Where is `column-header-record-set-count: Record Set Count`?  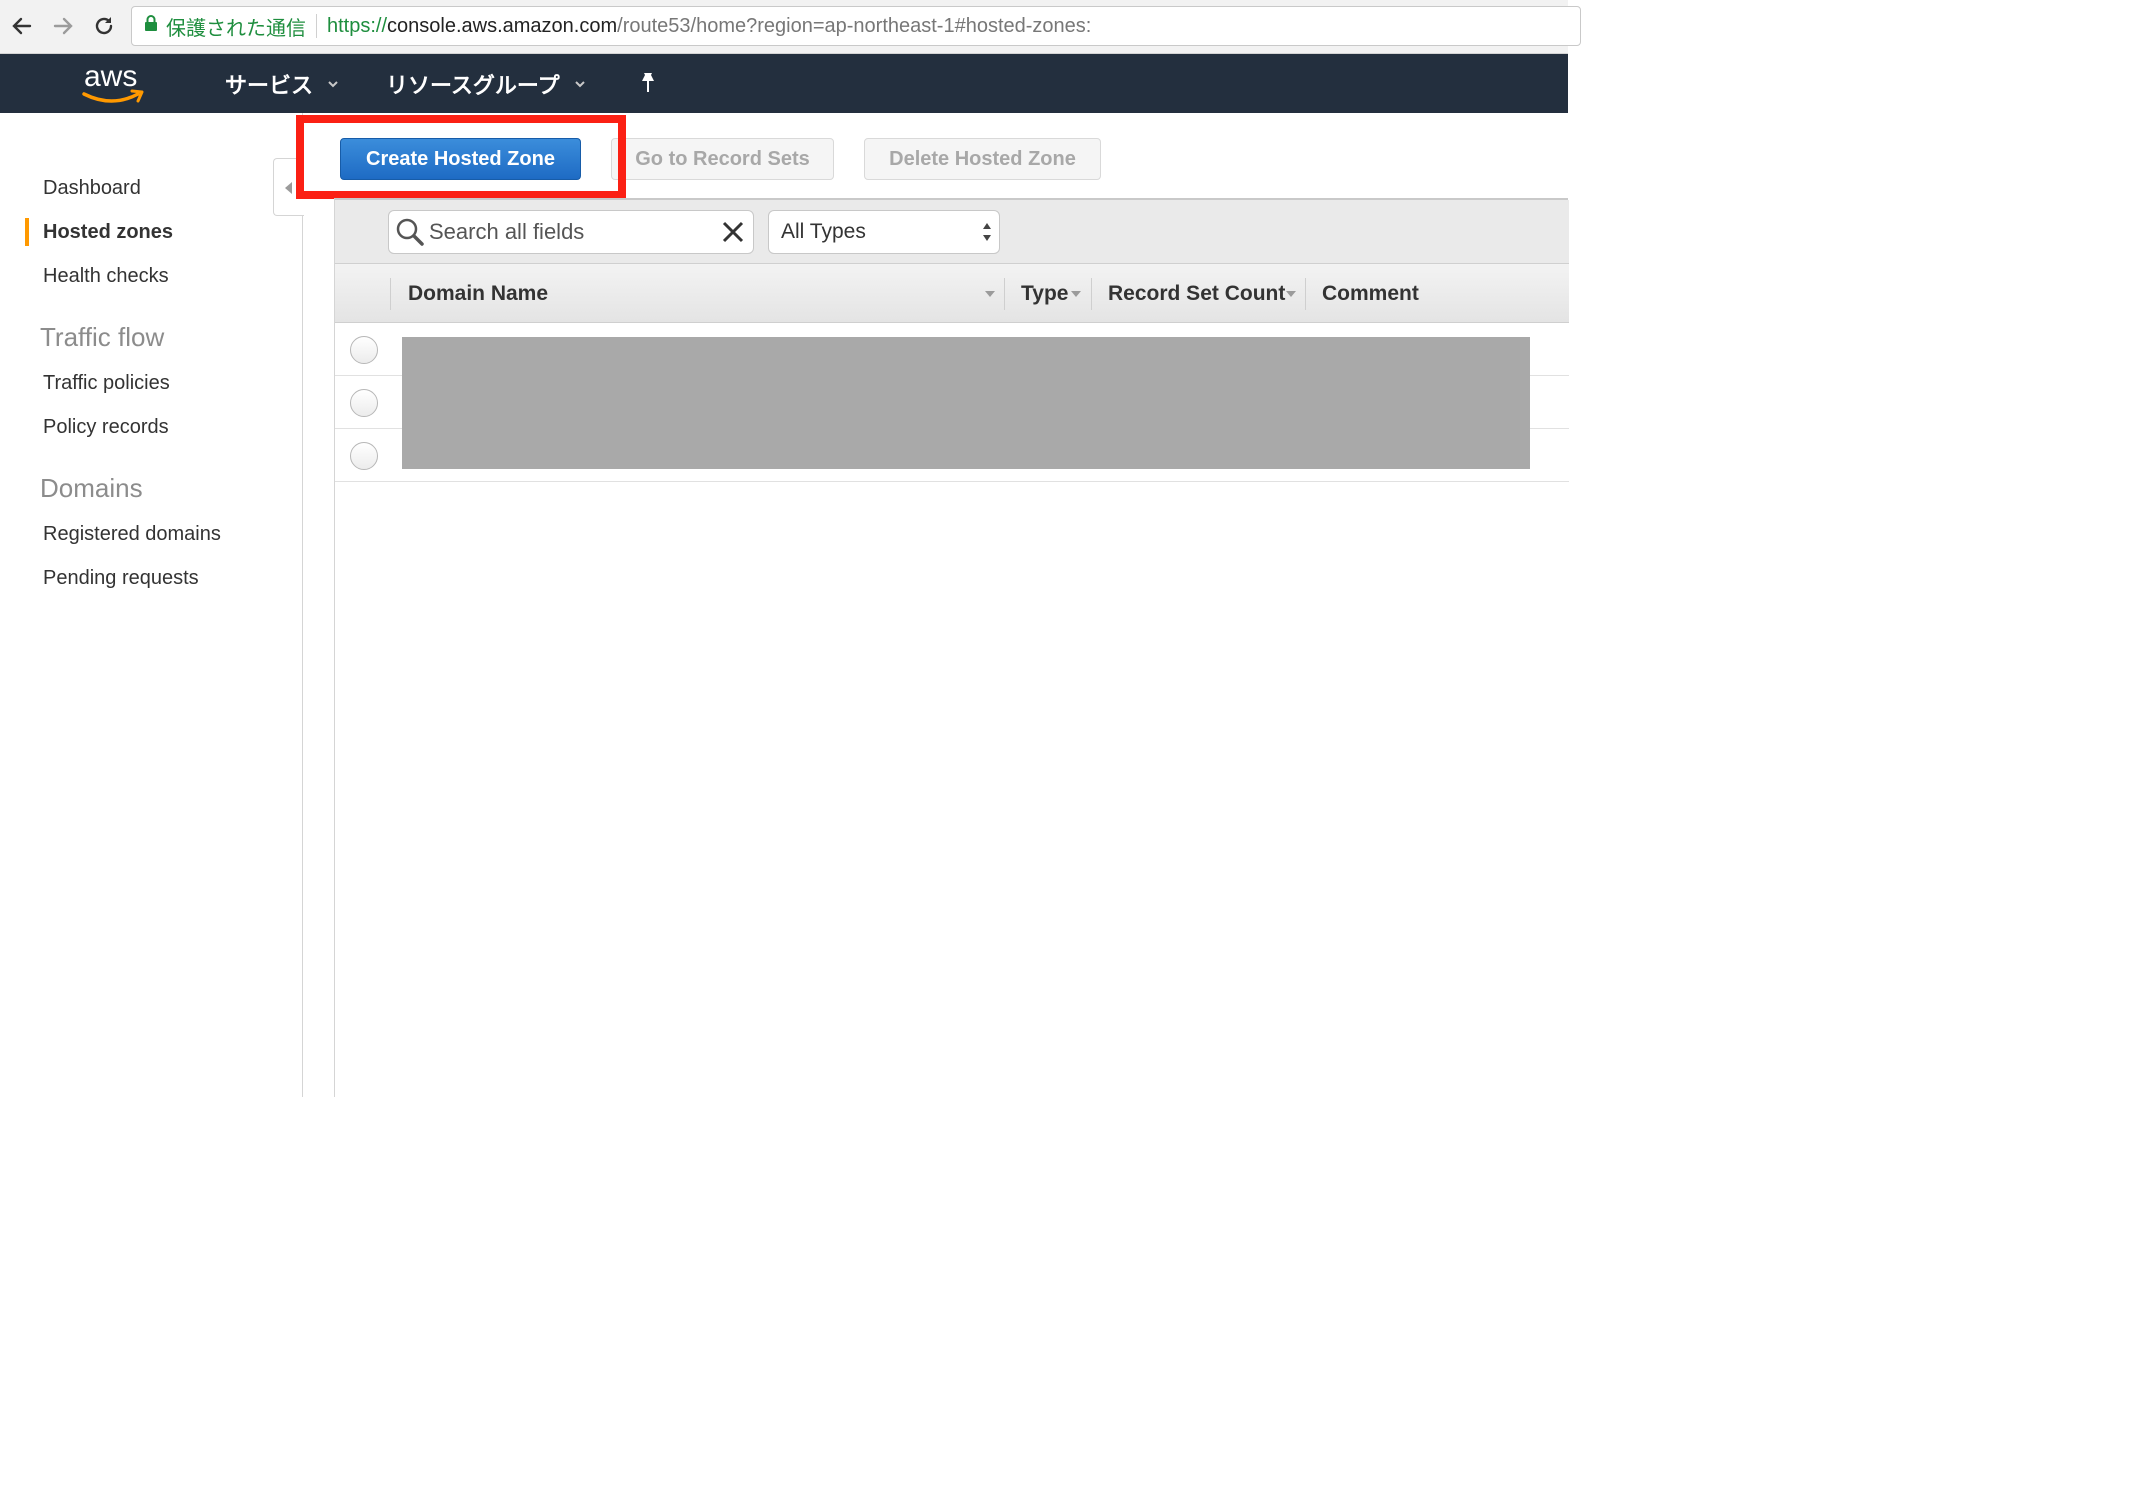
column-header-record-set-count: Record Set Count is located at coordinates (1196, 294).